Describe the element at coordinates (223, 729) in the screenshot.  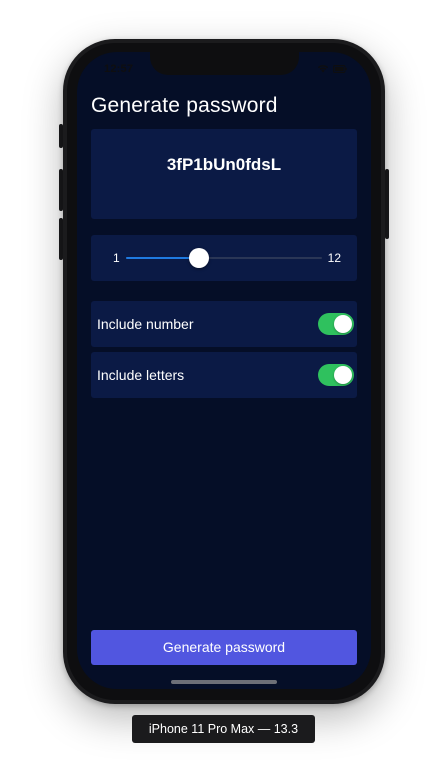
I see `device-label: iPhone 11 Pro Max — 13.3` at that location.